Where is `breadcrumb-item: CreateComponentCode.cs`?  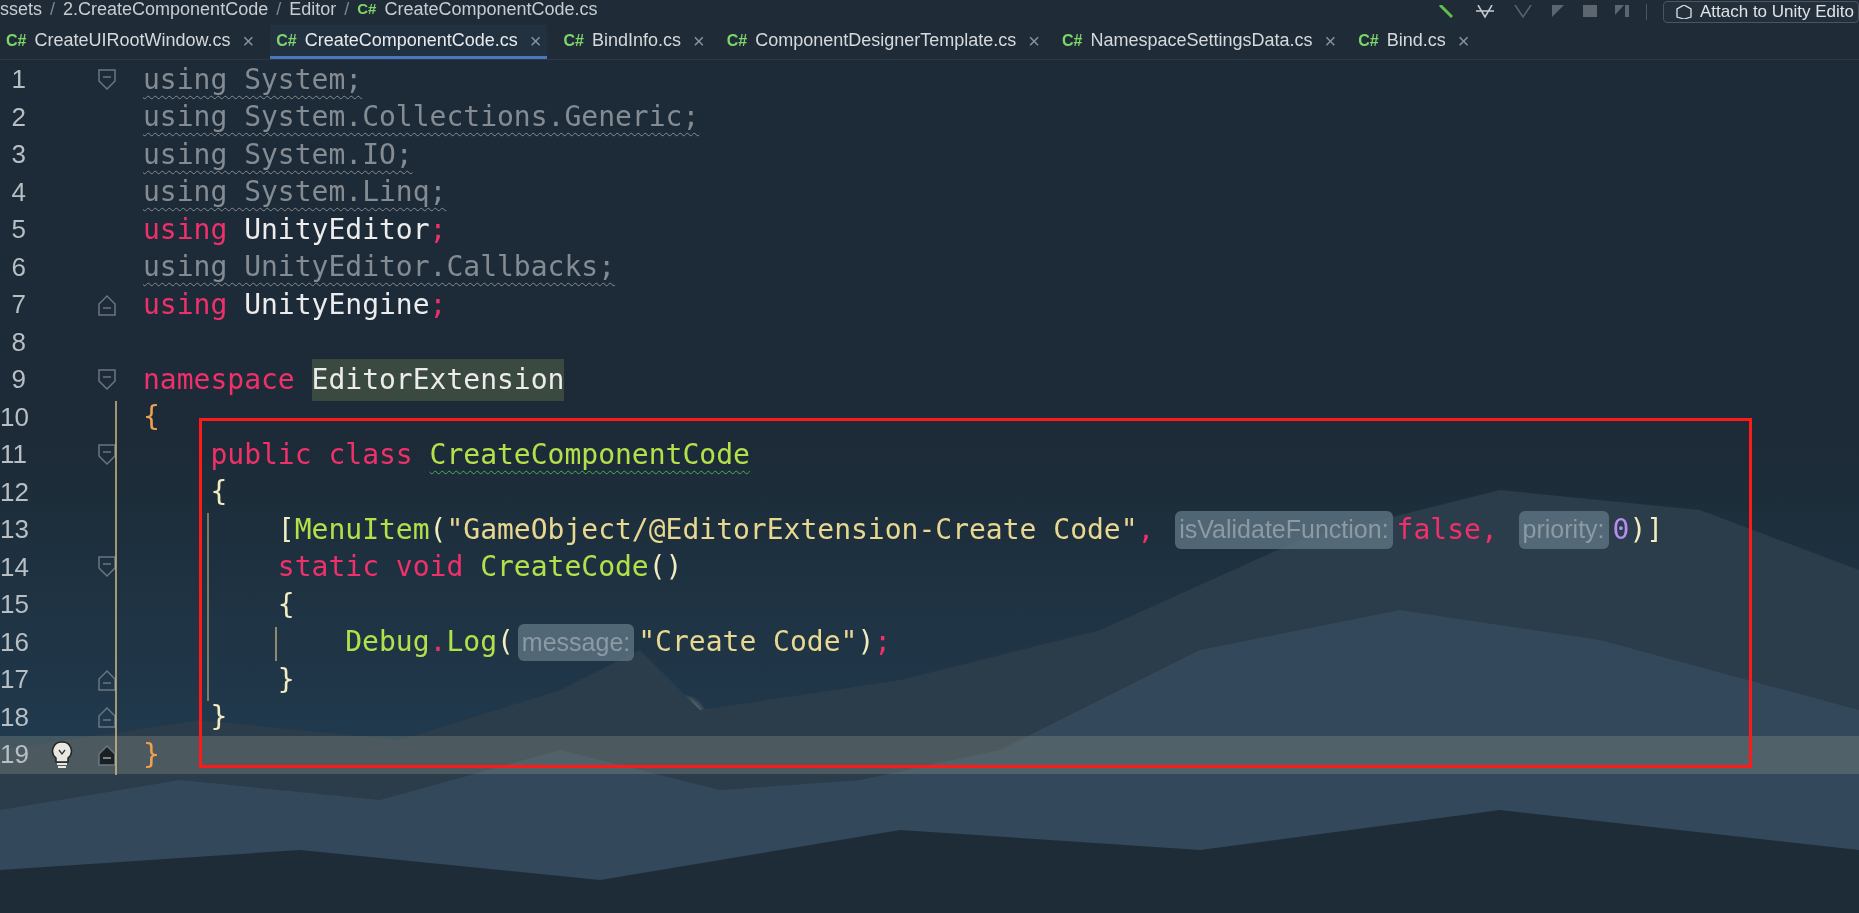 breadcrumb-item: CreateComponentCode.cs is located at coordinates (491, 11).